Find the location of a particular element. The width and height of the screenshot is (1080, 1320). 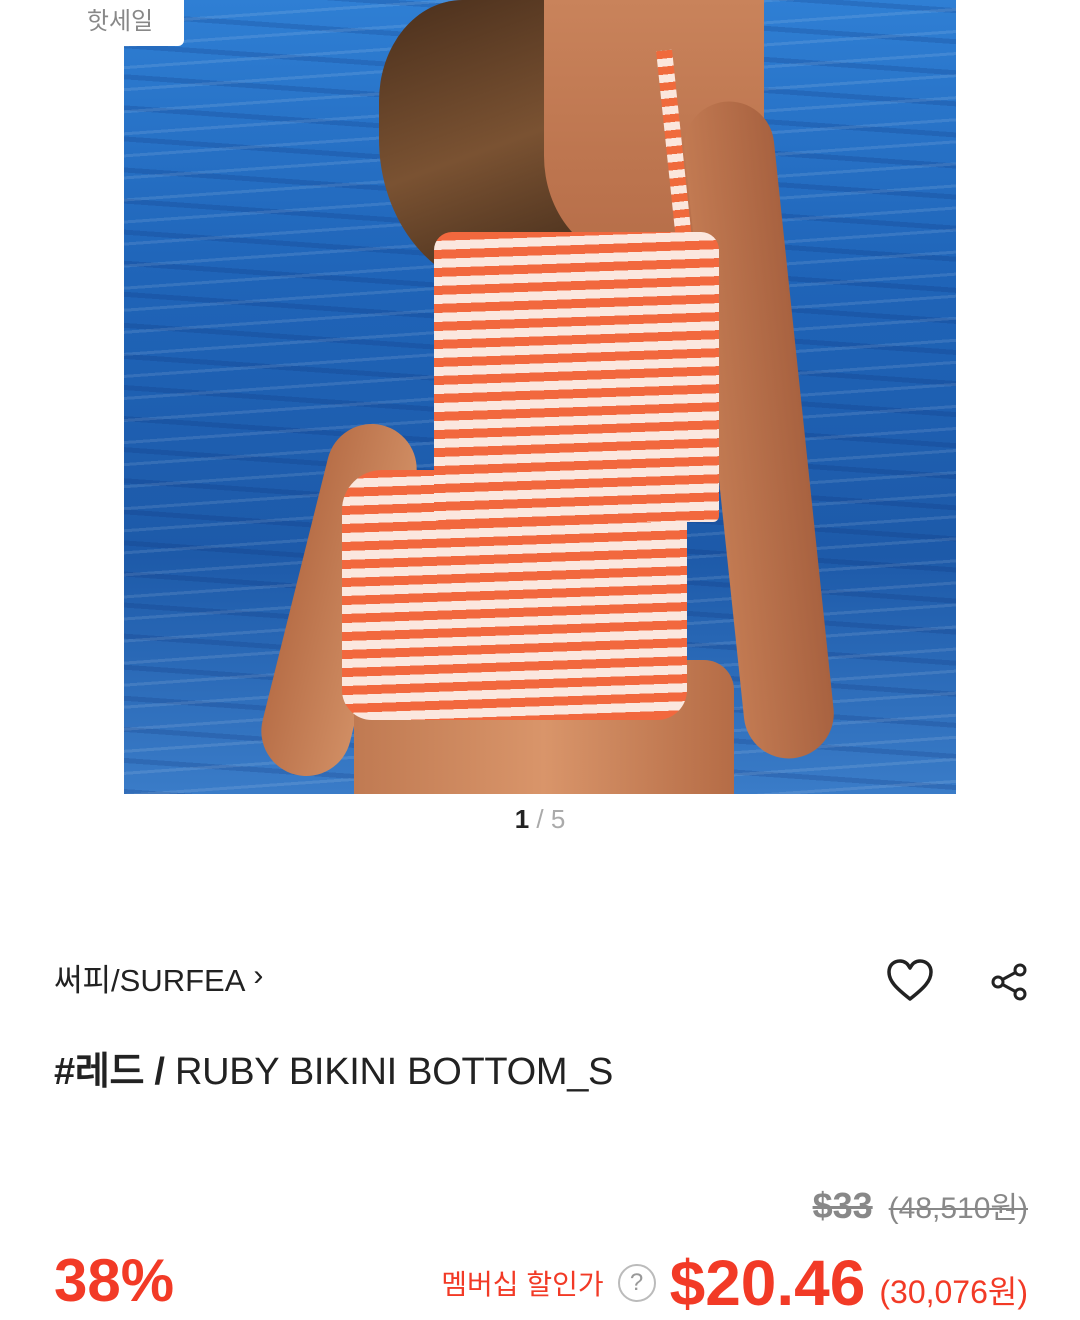

pager-current: 1 is located at coordinates (522, 819).